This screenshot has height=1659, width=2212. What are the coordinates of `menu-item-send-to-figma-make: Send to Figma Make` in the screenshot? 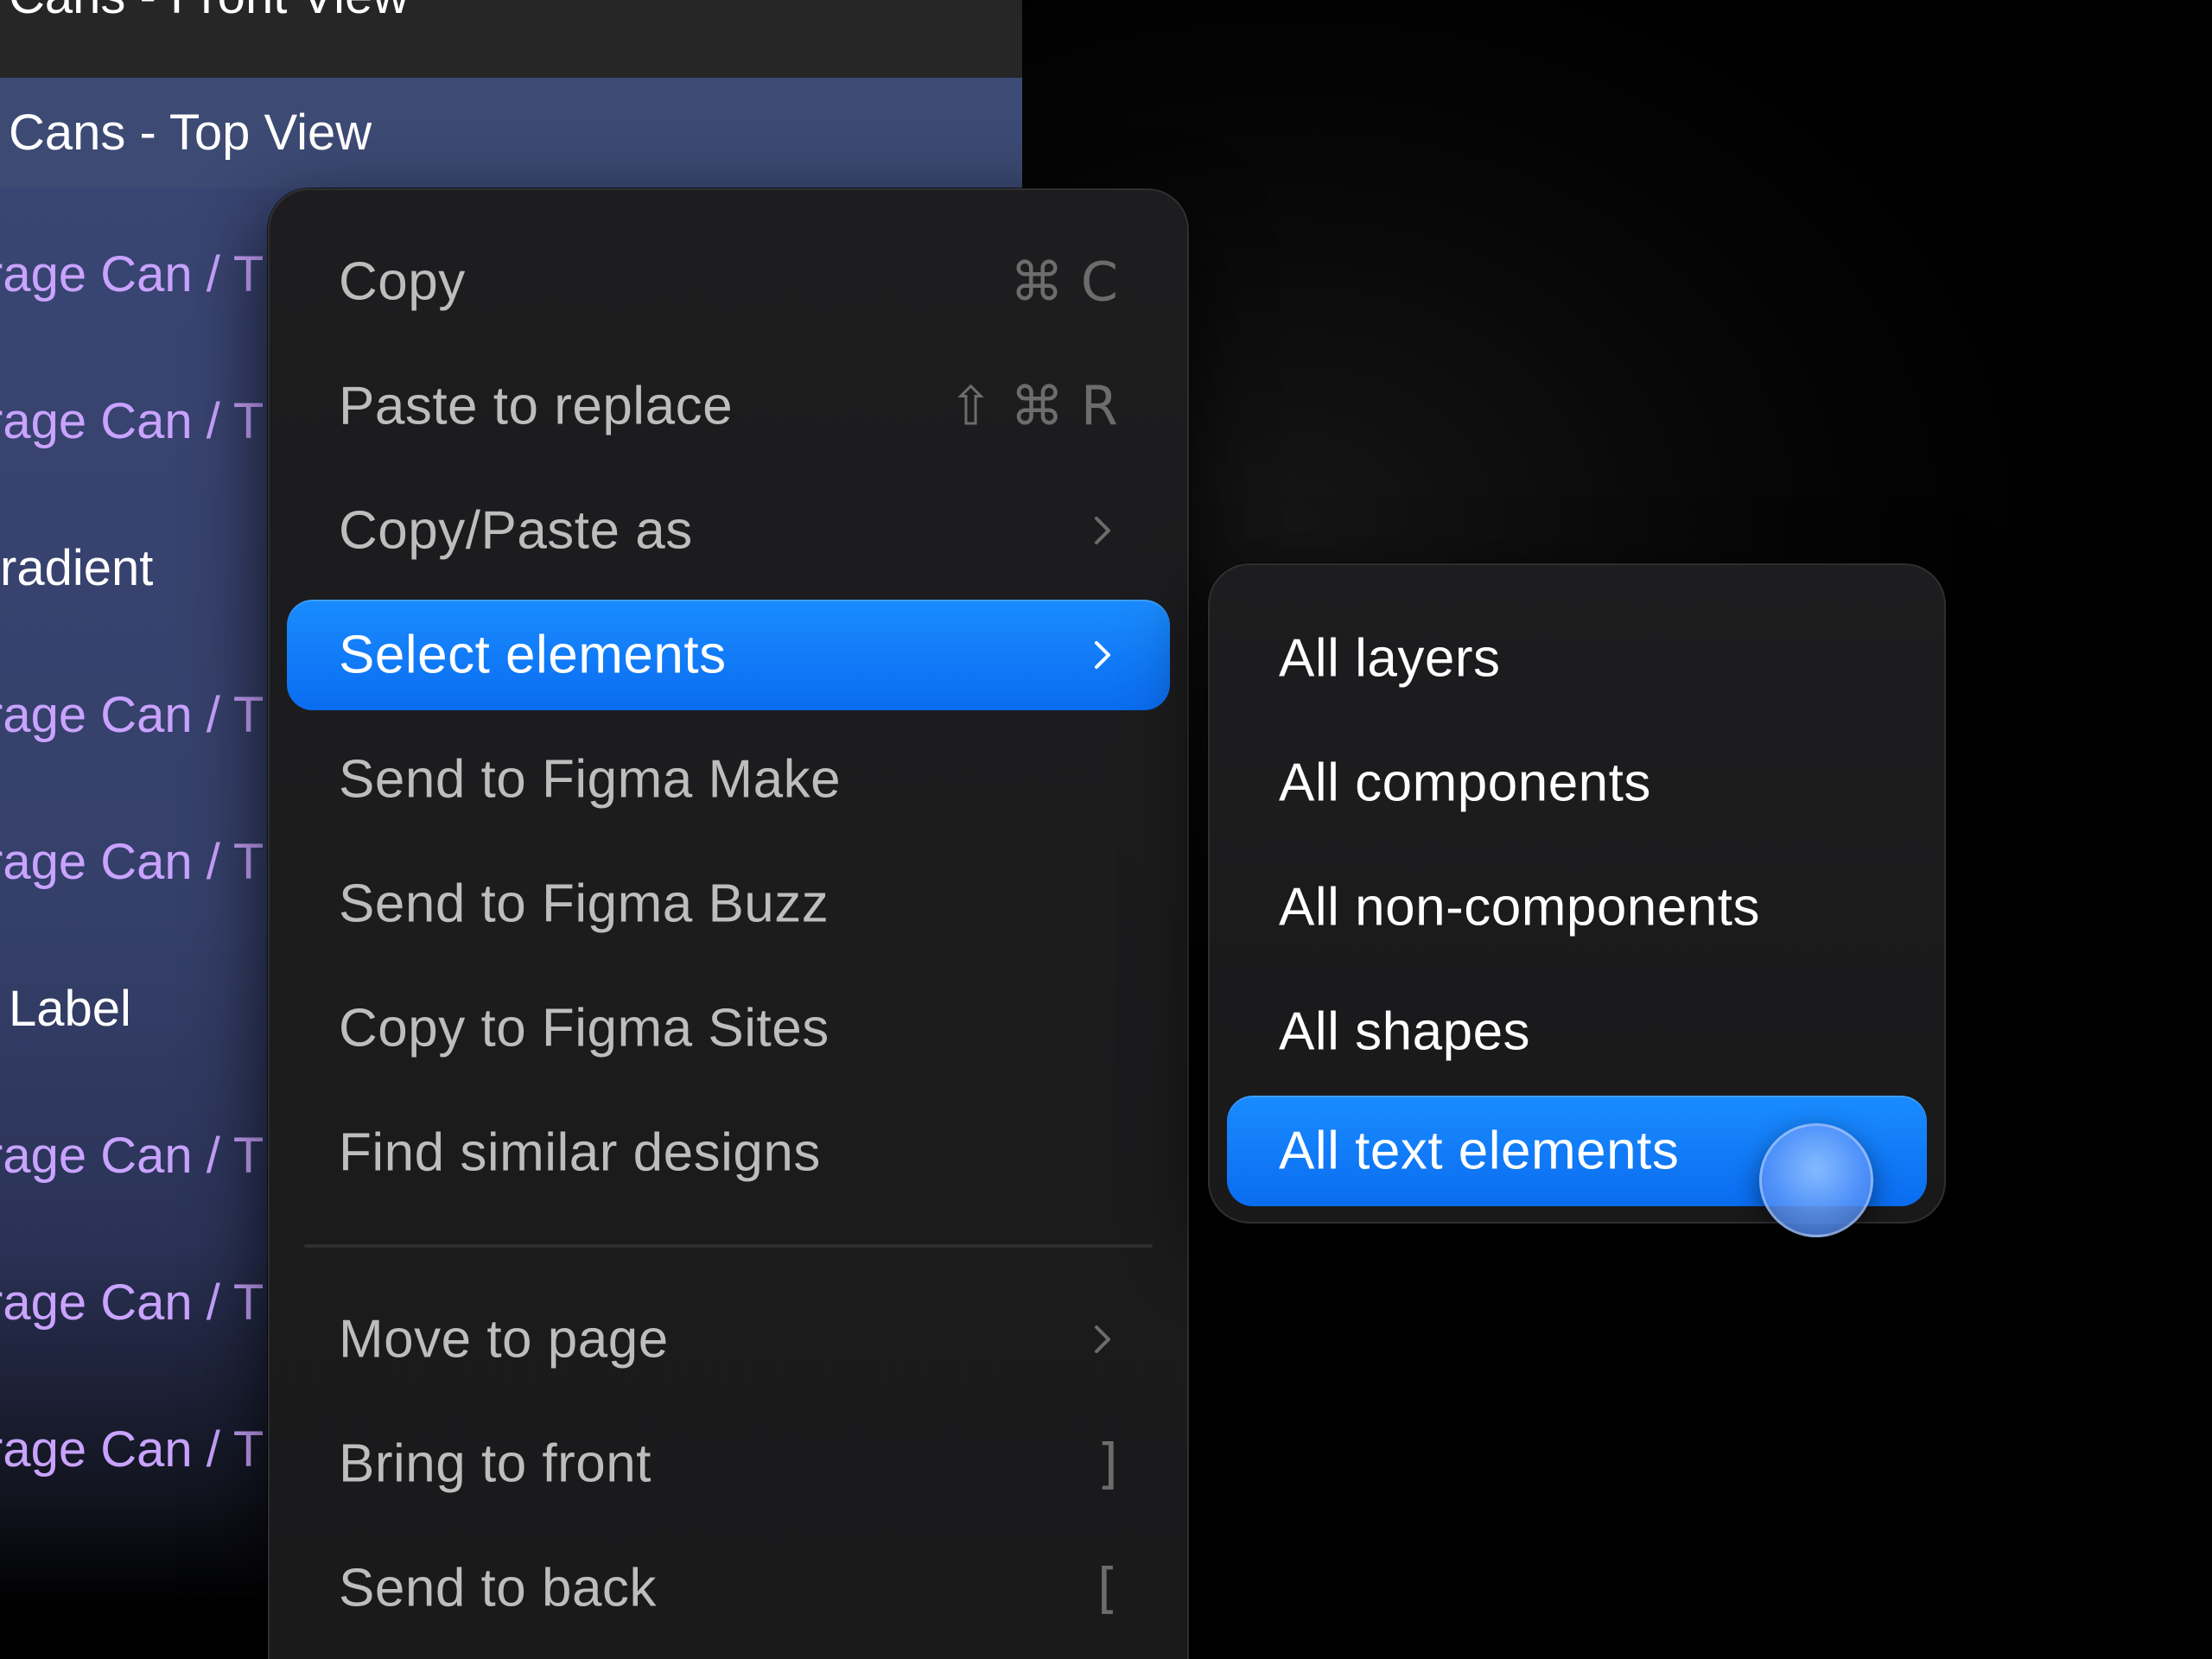 It's located at (728, 779).